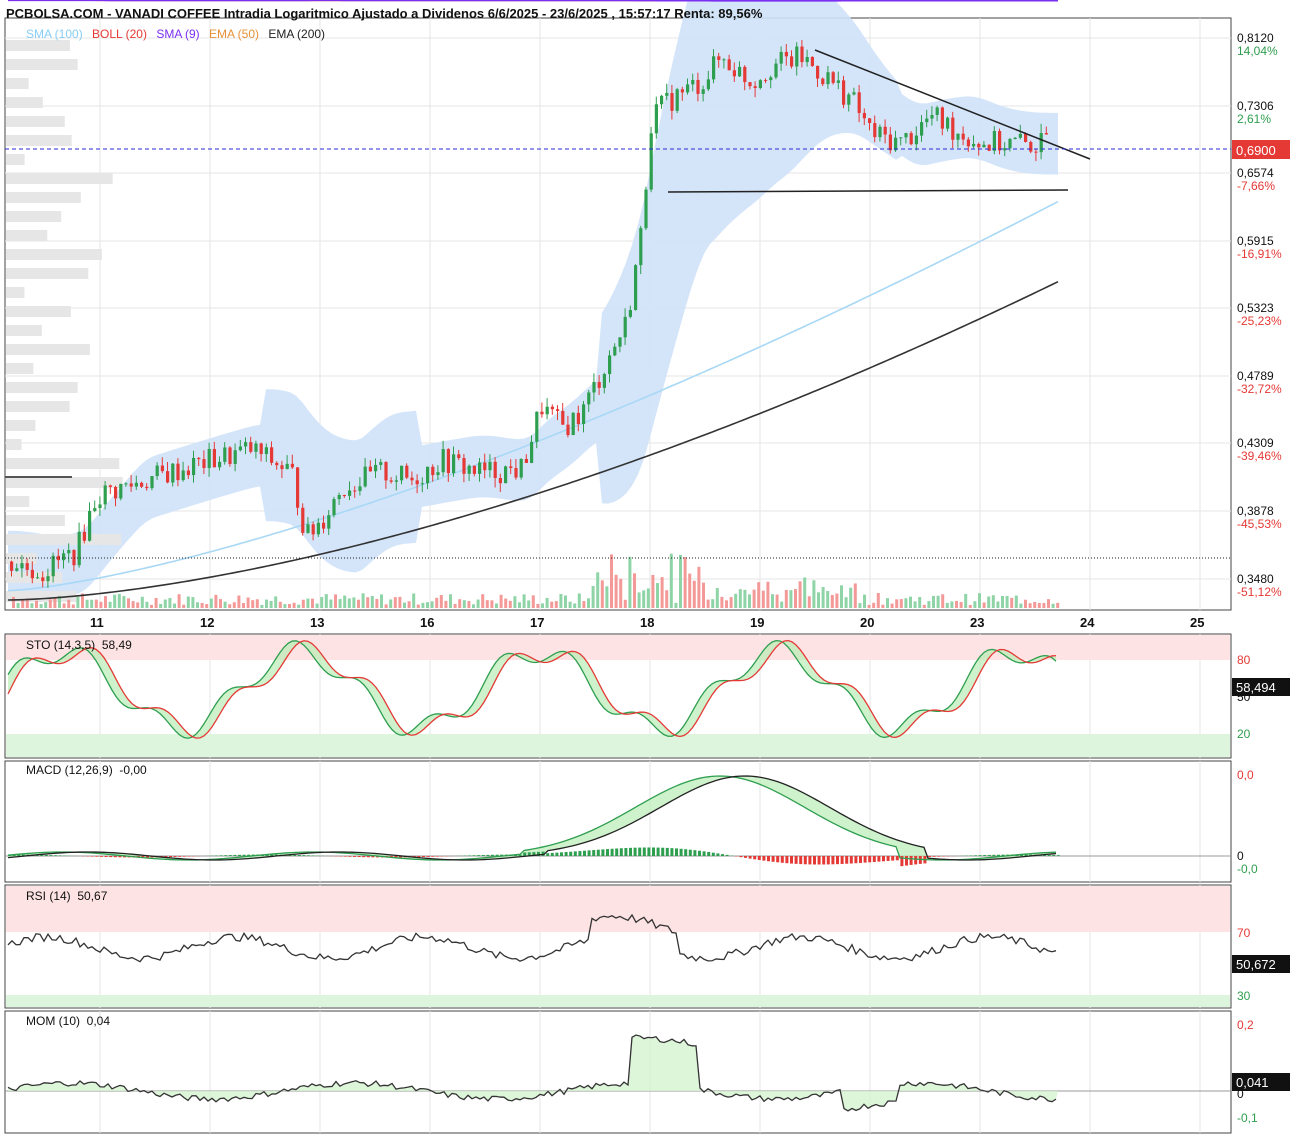 The width and height of the screenshot is (1299, 1138). I want to click on mom-level-top: 0,2, so click(1245, 1025).